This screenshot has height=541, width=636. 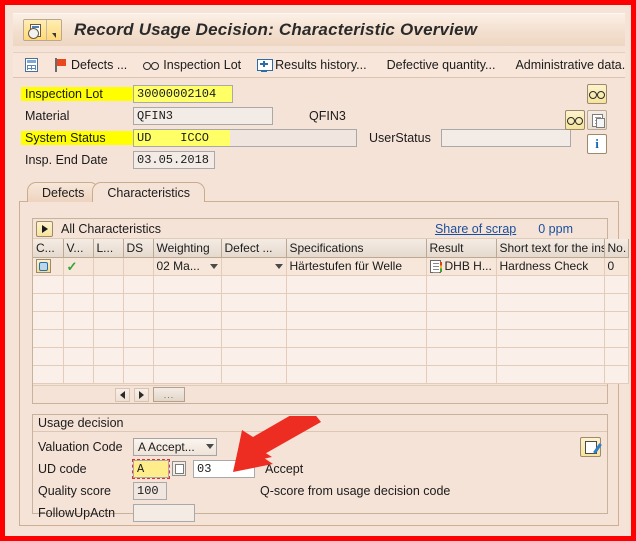 What do you see at coordinates (183, 93) in the screenshot?
I see `inspection-lot-input: 30000002104` at bounding box center [183, 93].